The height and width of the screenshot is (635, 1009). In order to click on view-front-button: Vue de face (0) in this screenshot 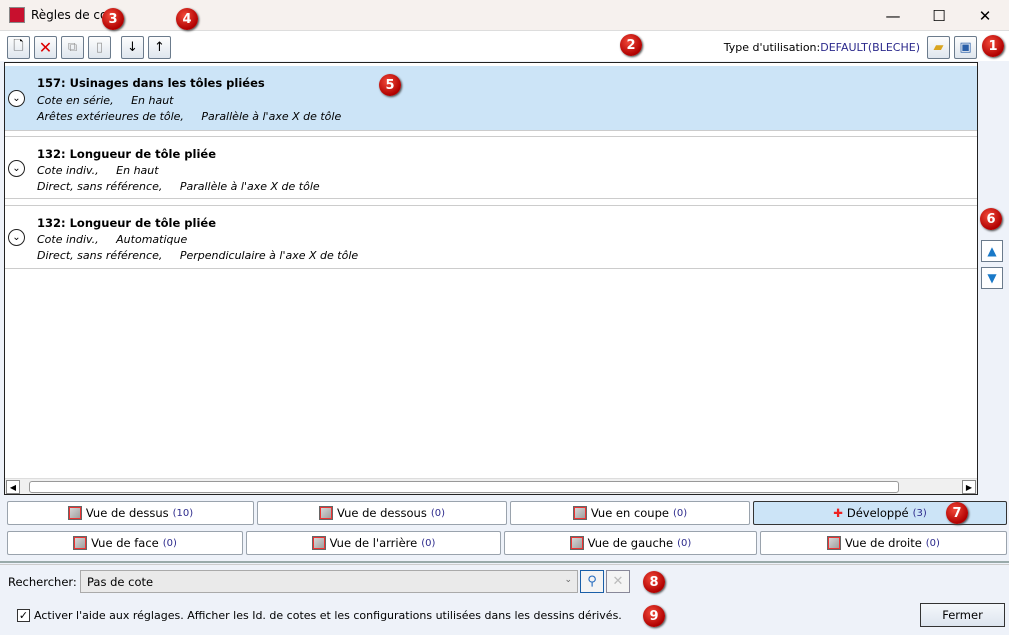, I will do `click(125, 543)`.